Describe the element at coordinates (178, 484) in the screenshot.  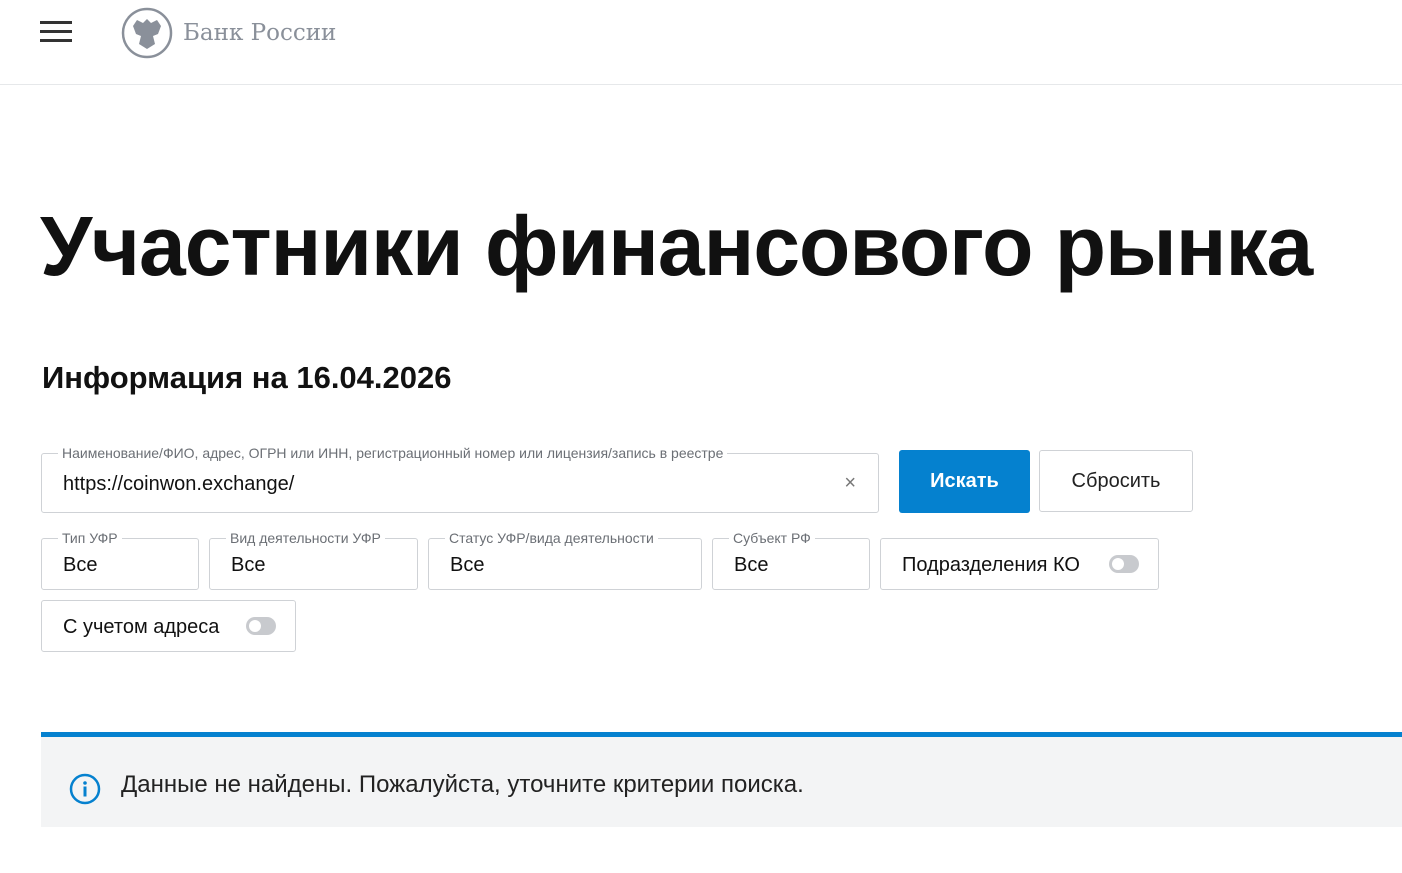
I see `search-value: https://coinwon.exchange/` at that location.